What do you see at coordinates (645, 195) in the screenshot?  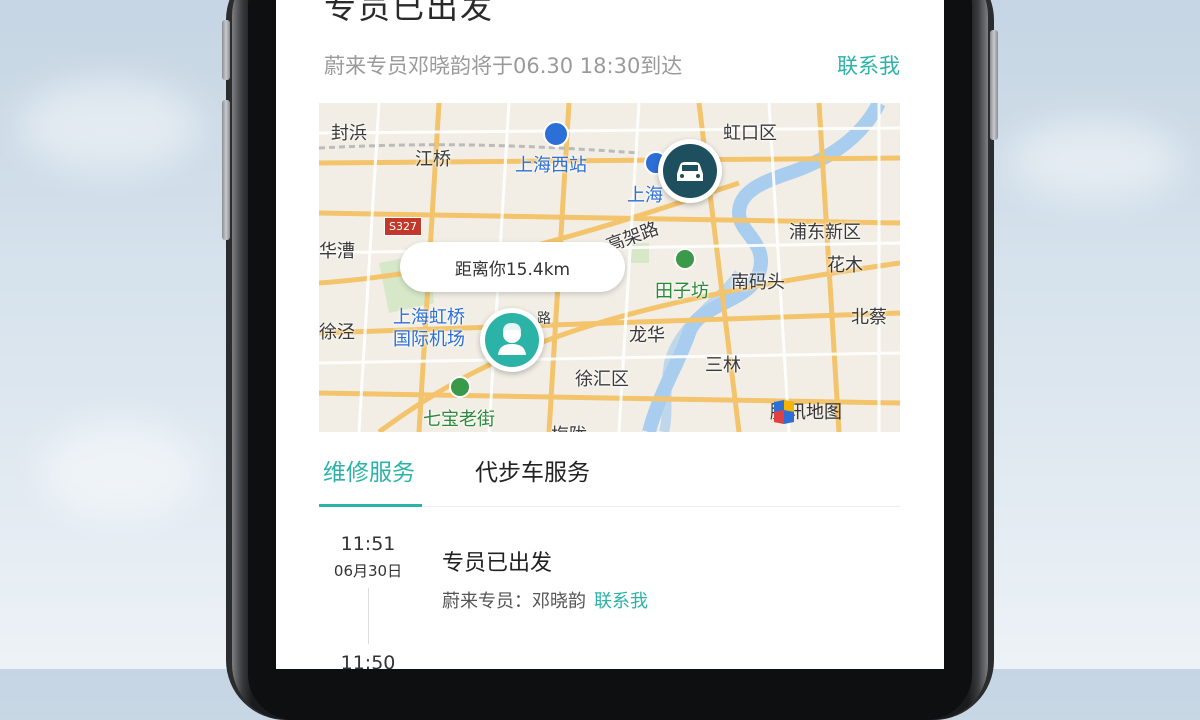 I see `map-label: 上海` at bounding box center [645, 195].